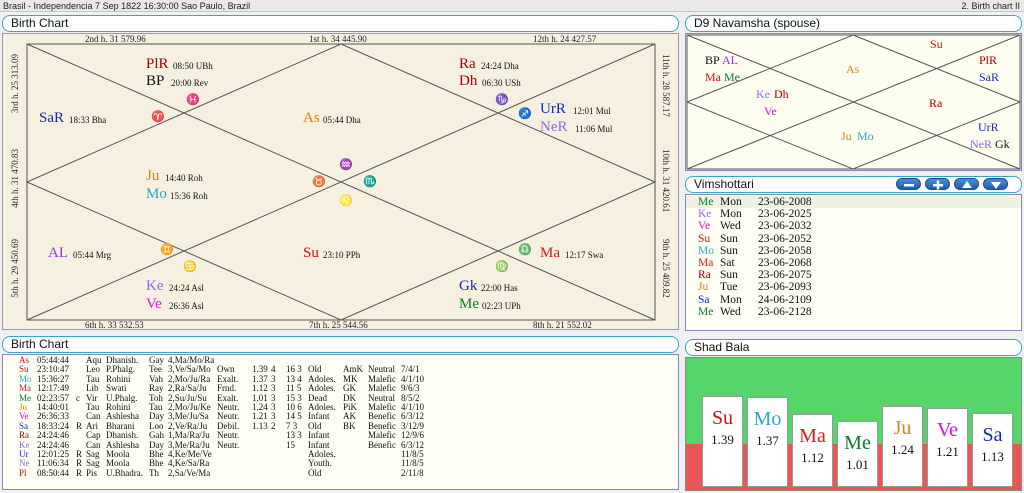 This screenshot has width=1024, height=493. I want to click on d9-ve: Ve, so click(770, 111).